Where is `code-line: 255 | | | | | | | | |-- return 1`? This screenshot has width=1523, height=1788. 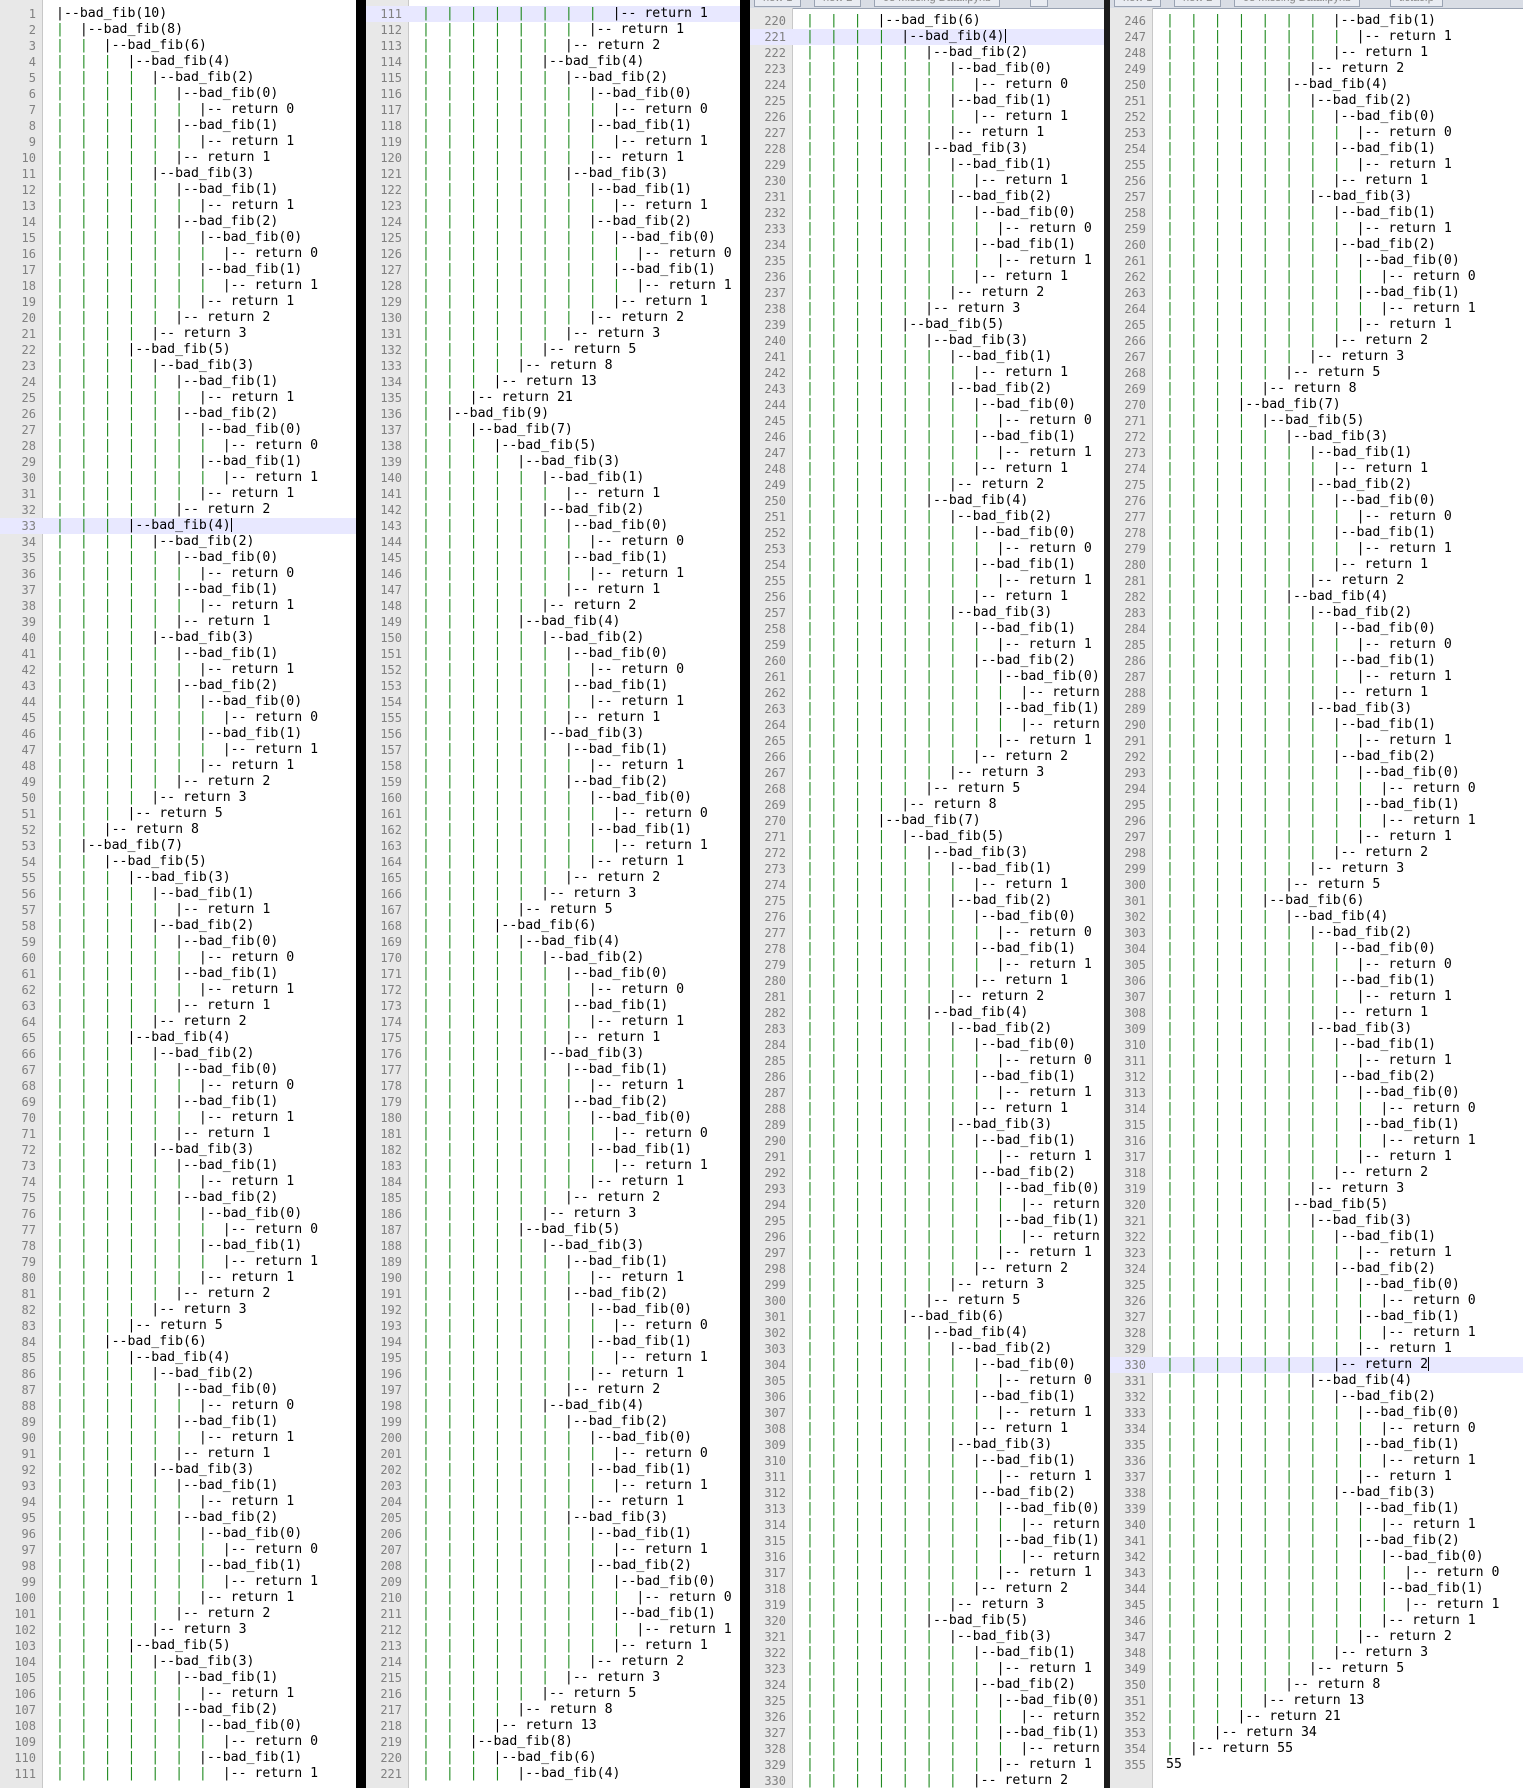
code-line: 255 | | | | | | | | |-- return 1 is located at coordinates (927, 581).